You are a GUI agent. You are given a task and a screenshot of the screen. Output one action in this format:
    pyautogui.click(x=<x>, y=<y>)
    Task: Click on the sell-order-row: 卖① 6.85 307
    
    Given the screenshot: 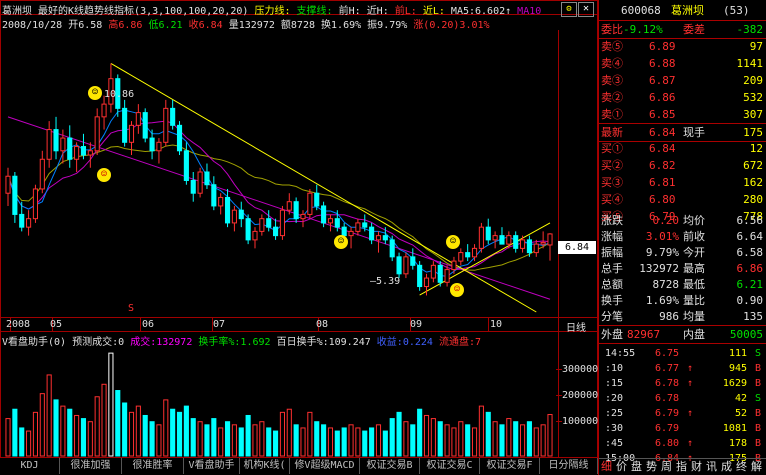 What is the action you would take?
    pyautogui.click(x=682, y=114)
    